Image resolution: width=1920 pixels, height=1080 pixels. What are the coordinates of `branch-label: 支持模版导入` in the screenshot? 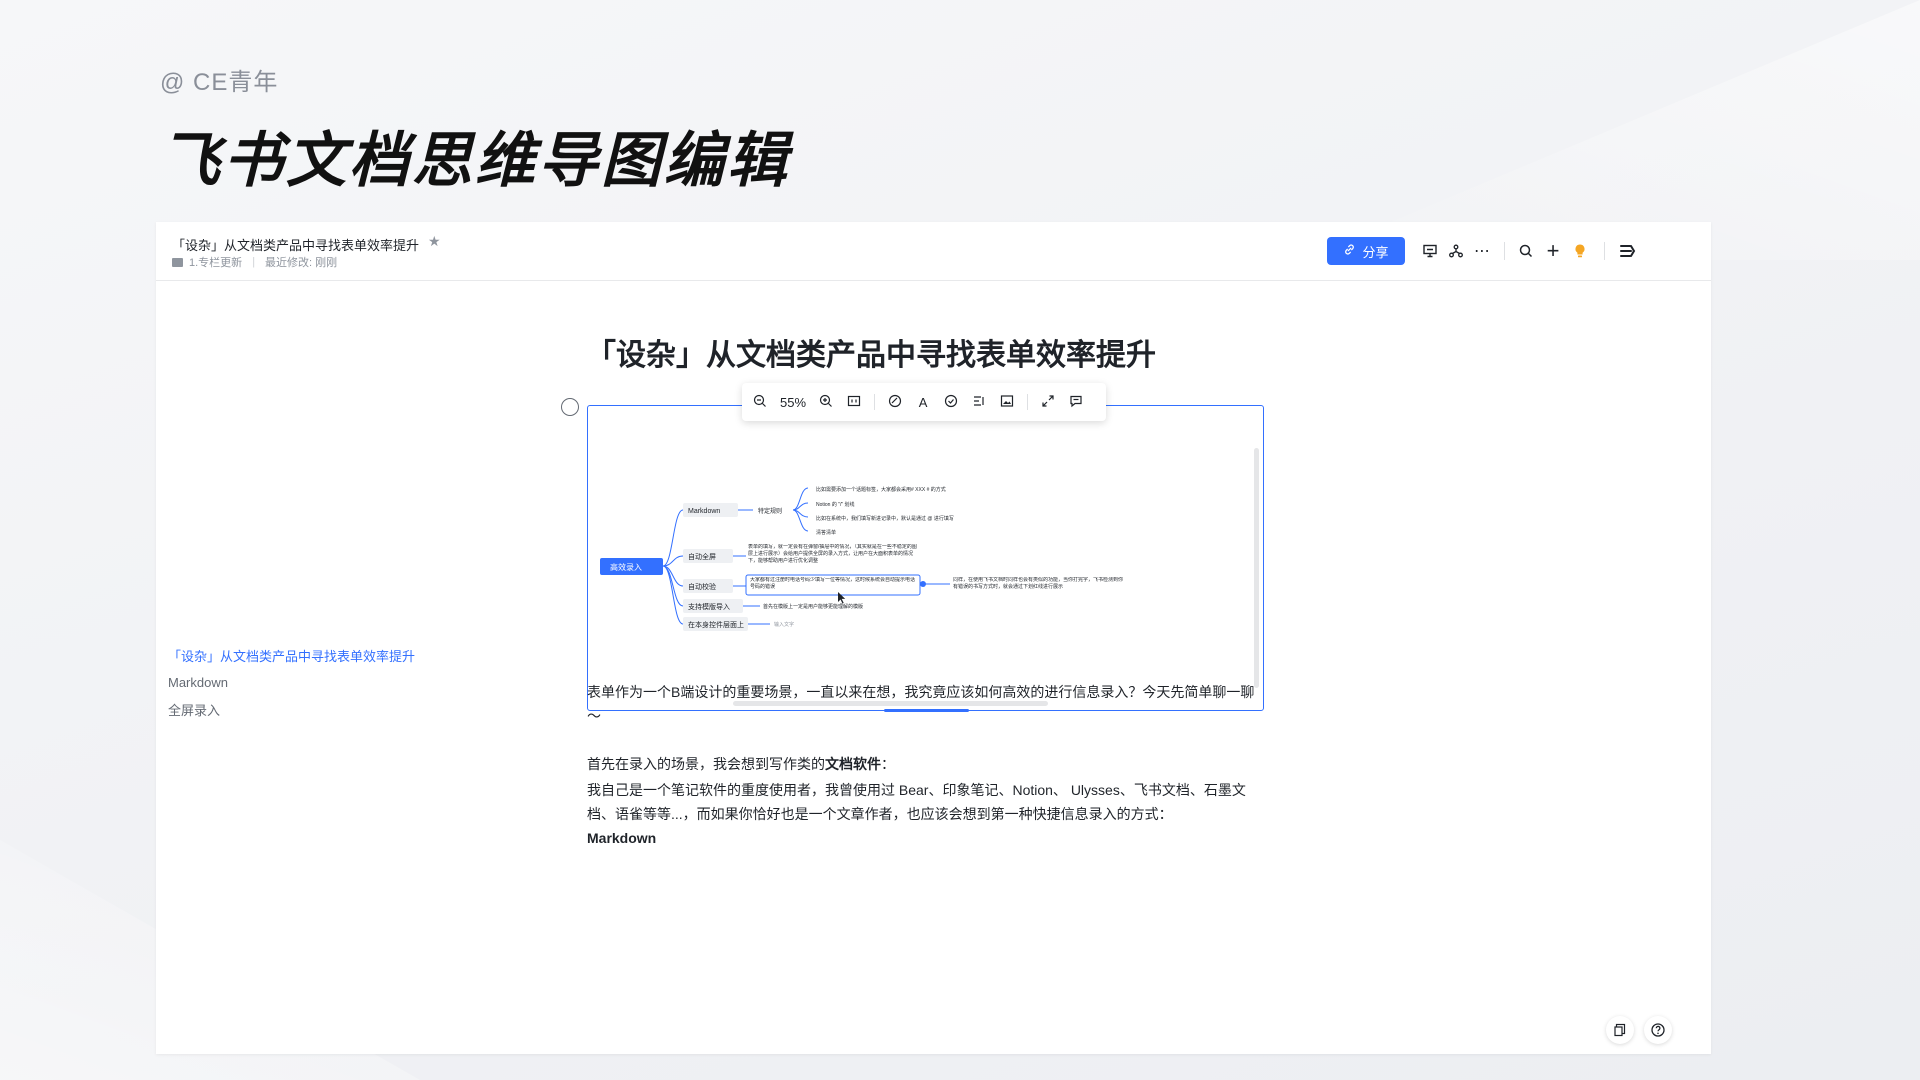 It's located at (709, 606).